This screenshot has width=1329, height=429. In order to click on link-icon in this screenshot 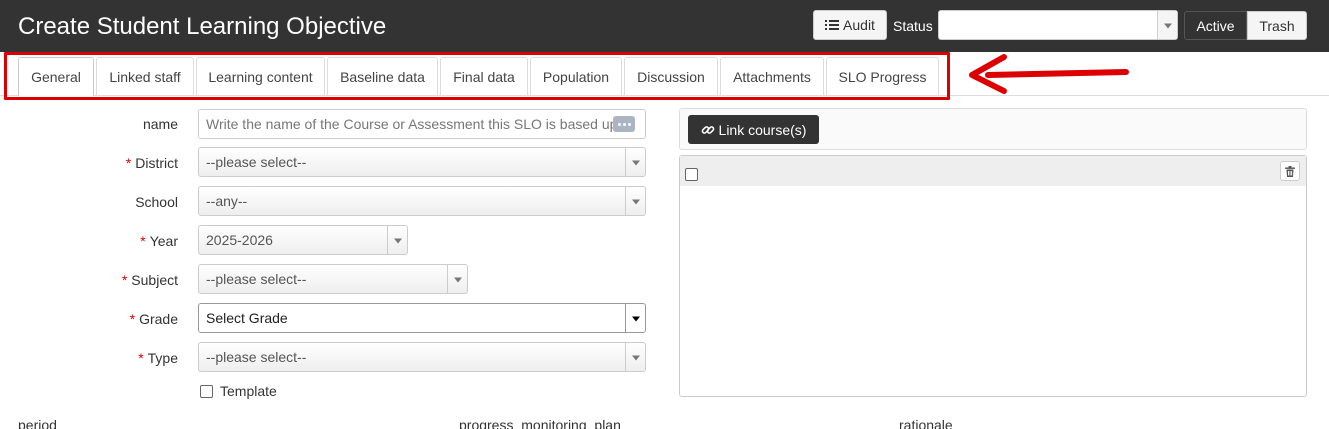, I will do `click(707, 129)`.